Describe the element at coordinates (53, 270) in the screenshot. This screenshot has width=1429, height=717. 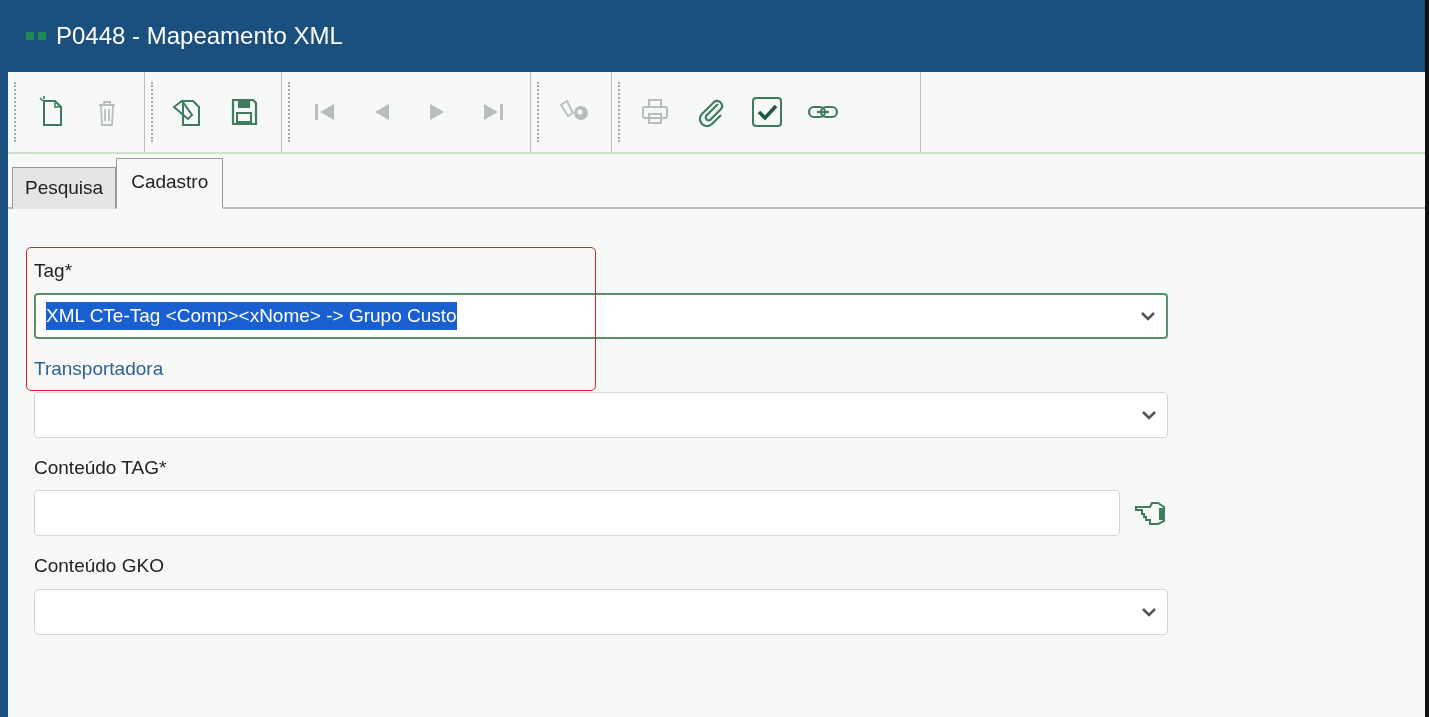
I see `field-label: Tag*` at that location.